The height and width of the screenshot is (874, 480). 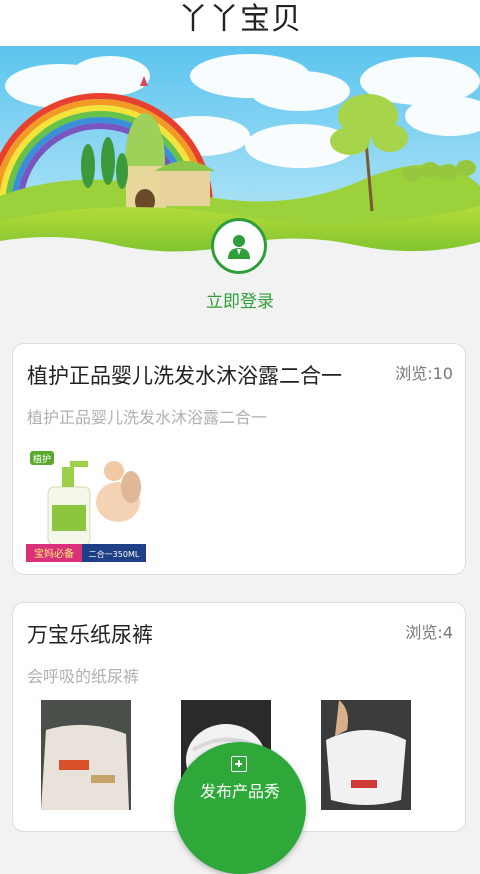 What do you see at coordinates (239, 791) in the screenshot?
I see `publish-button-label: 发布产品秀` at bounding box center [239, 791].